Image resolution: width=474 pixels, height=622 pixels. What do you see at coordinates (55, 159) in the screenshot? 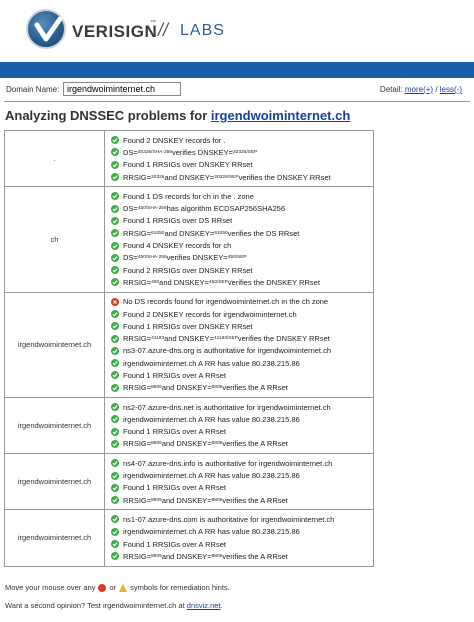
I see `zone-name: .` at bounding box center [55, 159].